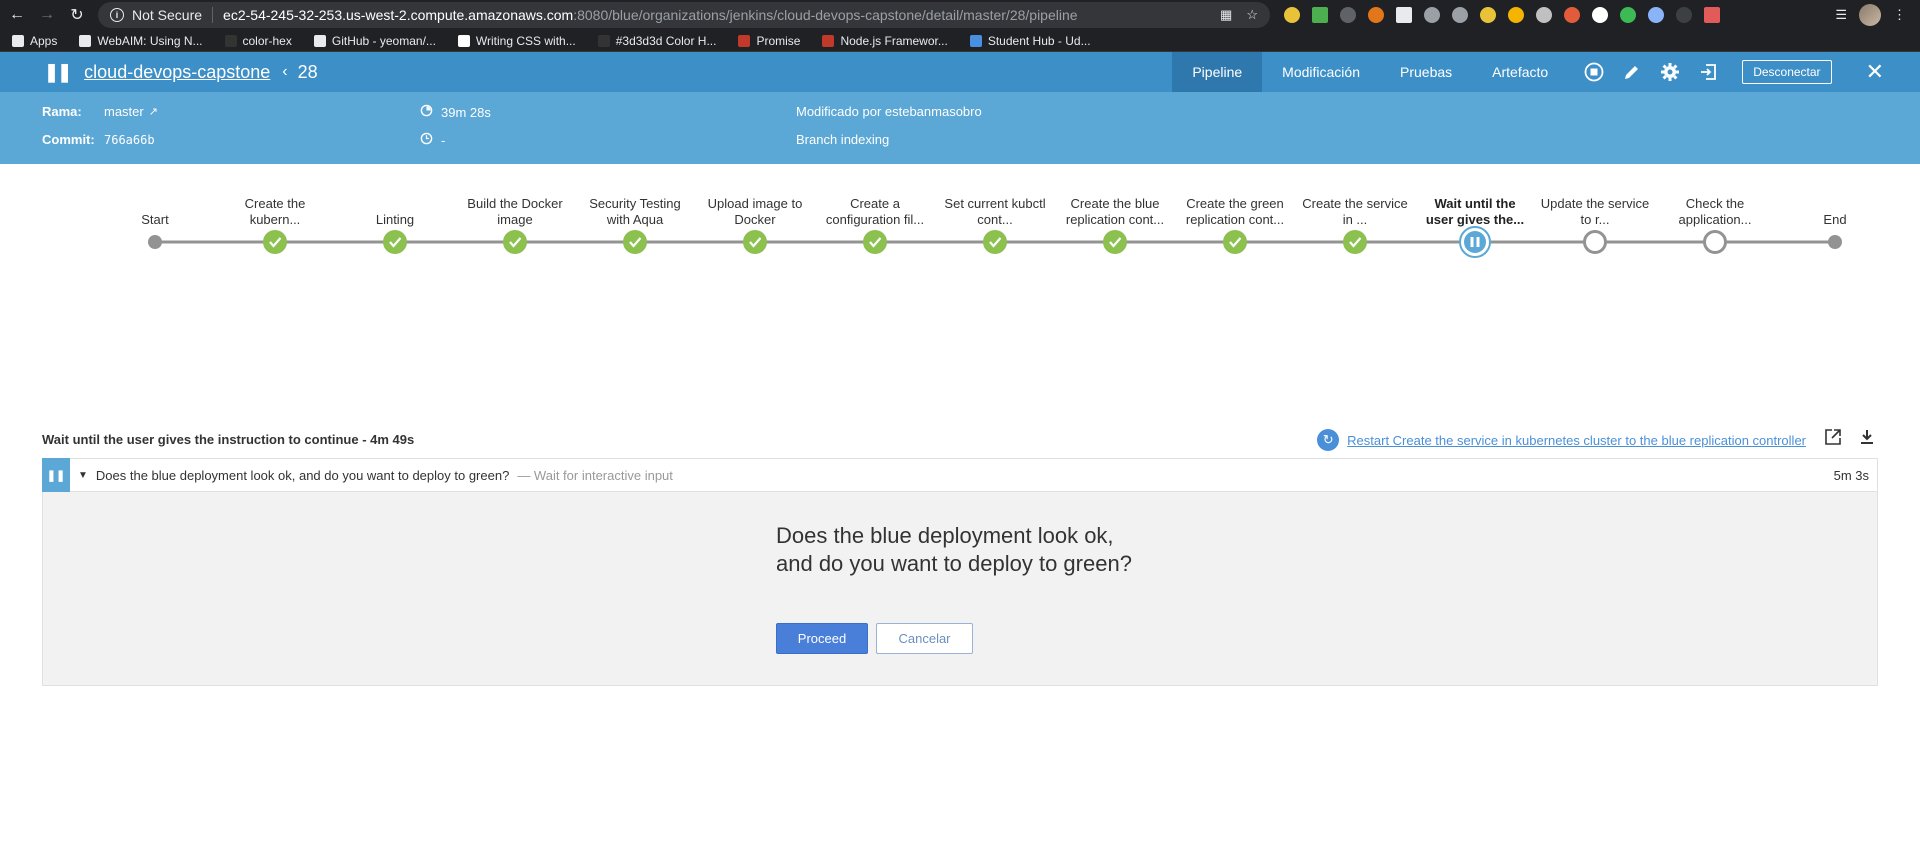 Image resolution: width=1920 pixels, height=850 pixels. What do you see at coordinates (822, 638) in the screenshot?
I see `proceed-button: Proceed` at bounding box center [822, 638].